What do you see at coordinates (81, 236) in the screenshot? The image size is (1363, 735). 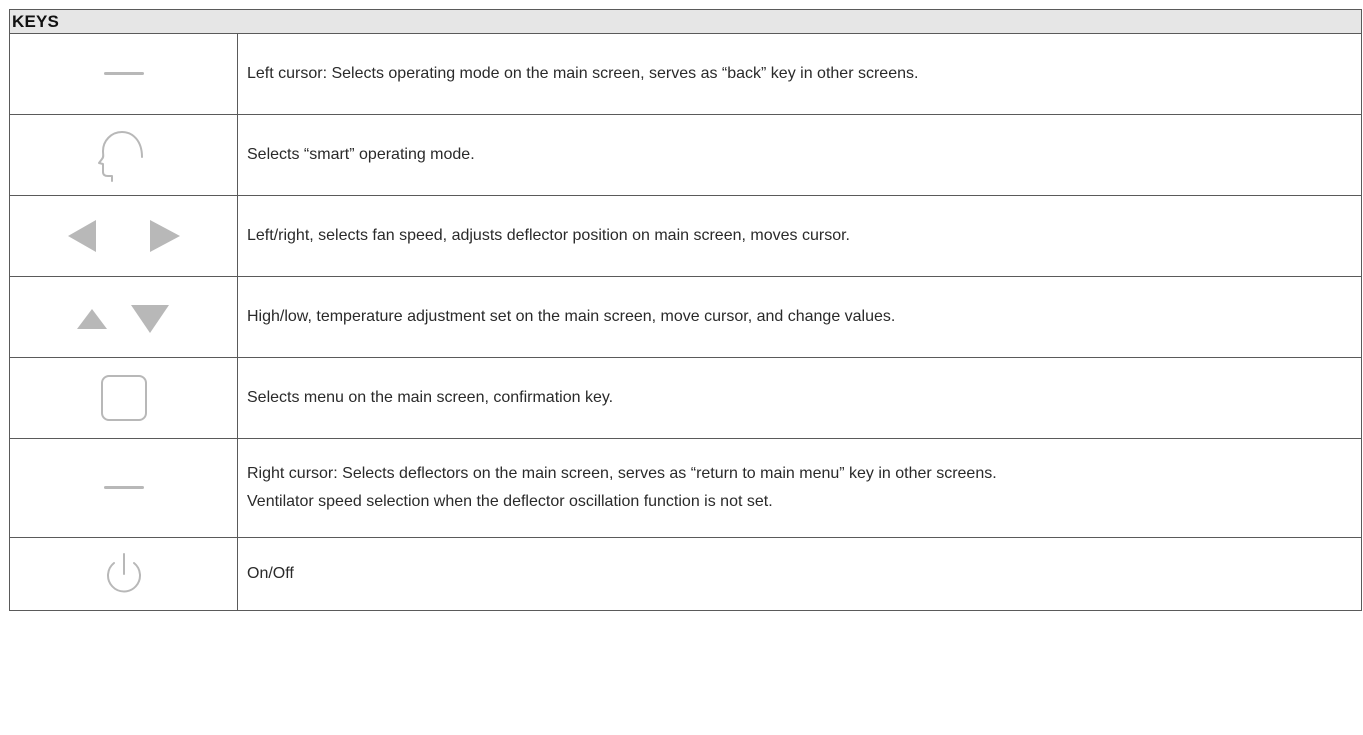 I see `left-arrow-icon` at bounding box center [81, 236].